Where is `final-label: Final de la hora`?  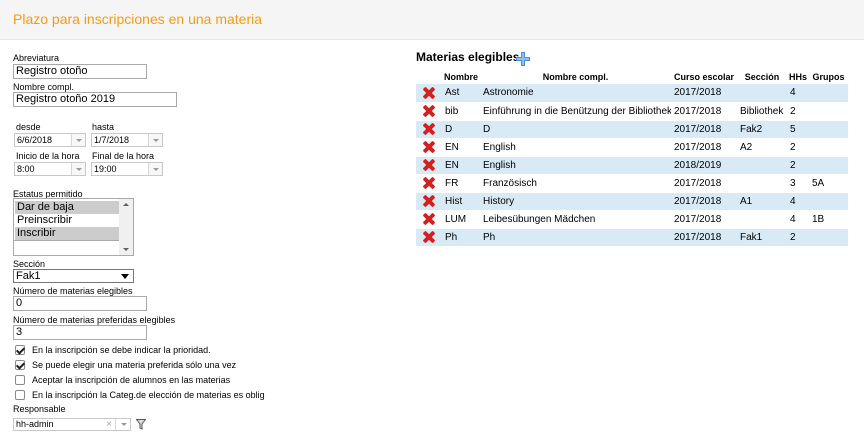
final-label: Final de la hora is located at coordinates (123, 156).